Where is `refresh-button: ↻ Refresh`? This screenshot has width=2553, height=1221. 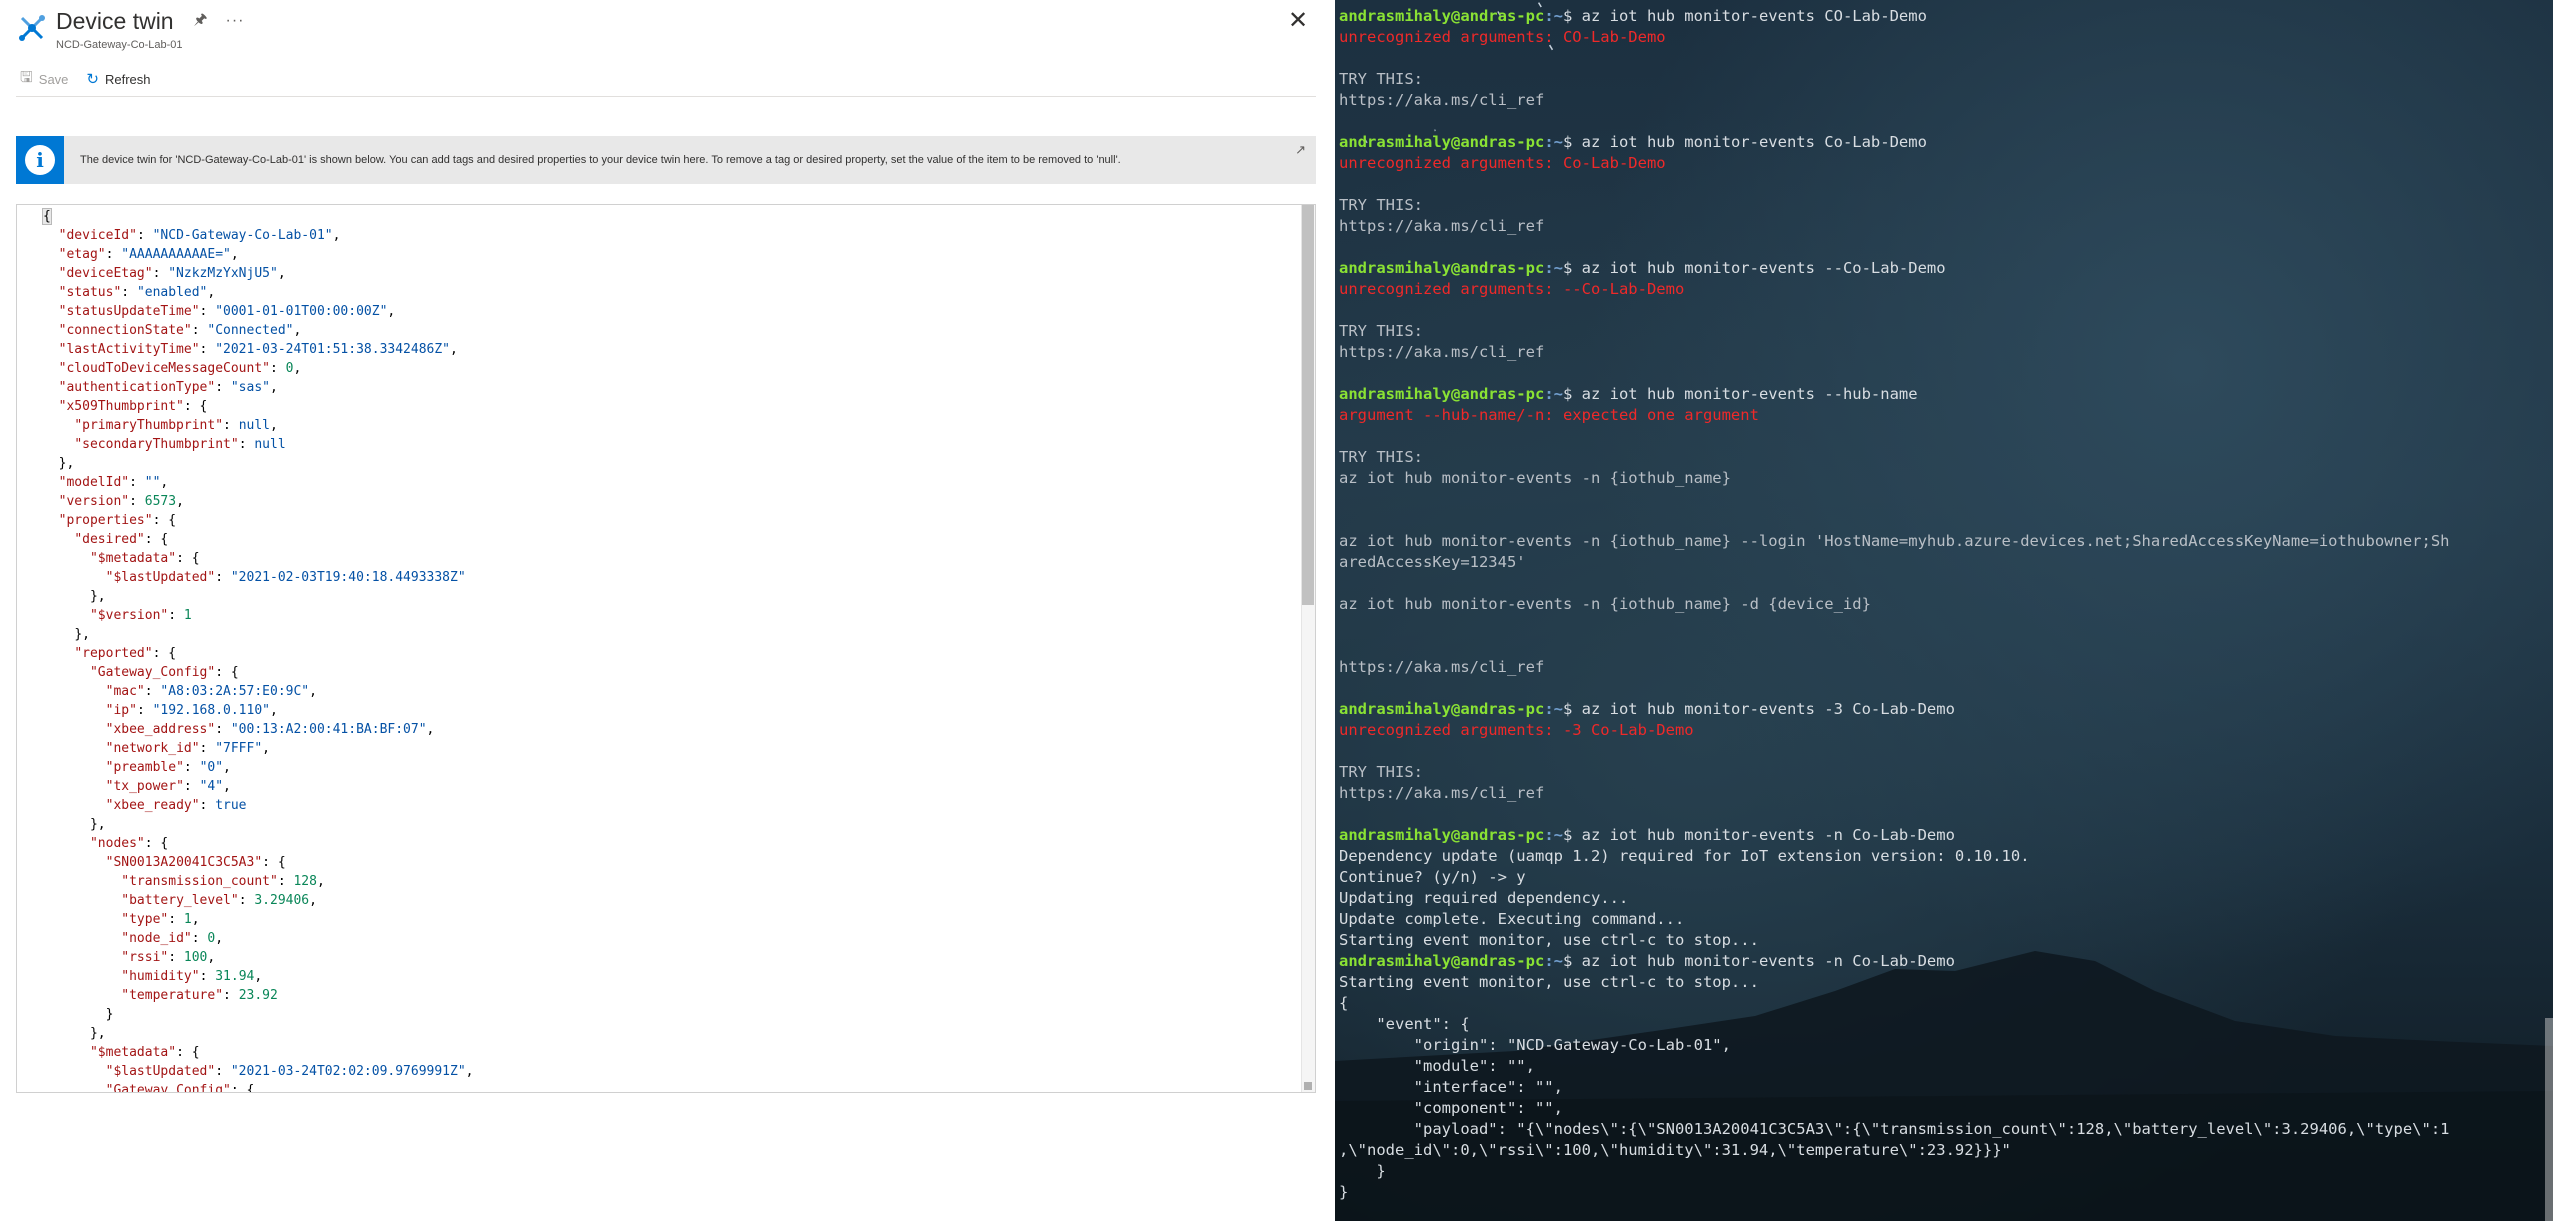
refresh-button: ↻ Refresh is located at coordinates (118, 79).